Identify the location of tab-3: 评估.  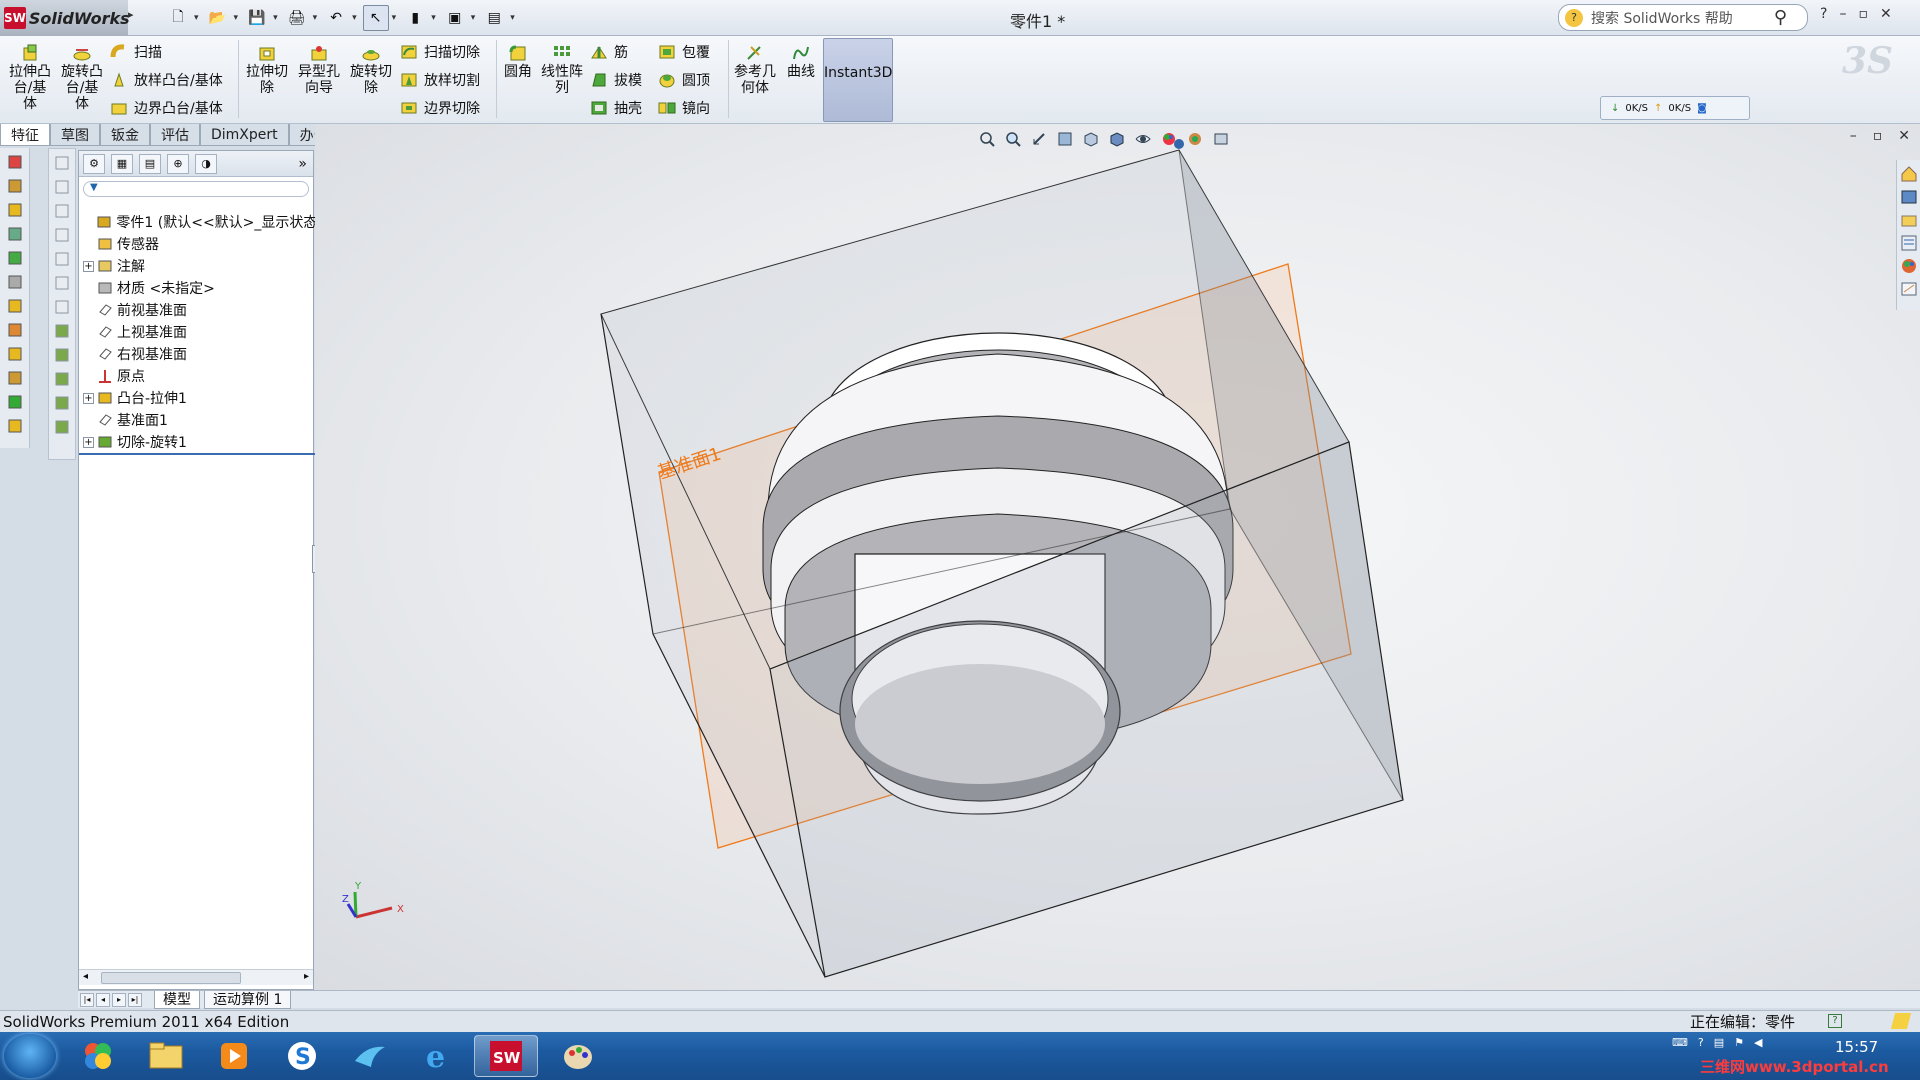
(175, 135).